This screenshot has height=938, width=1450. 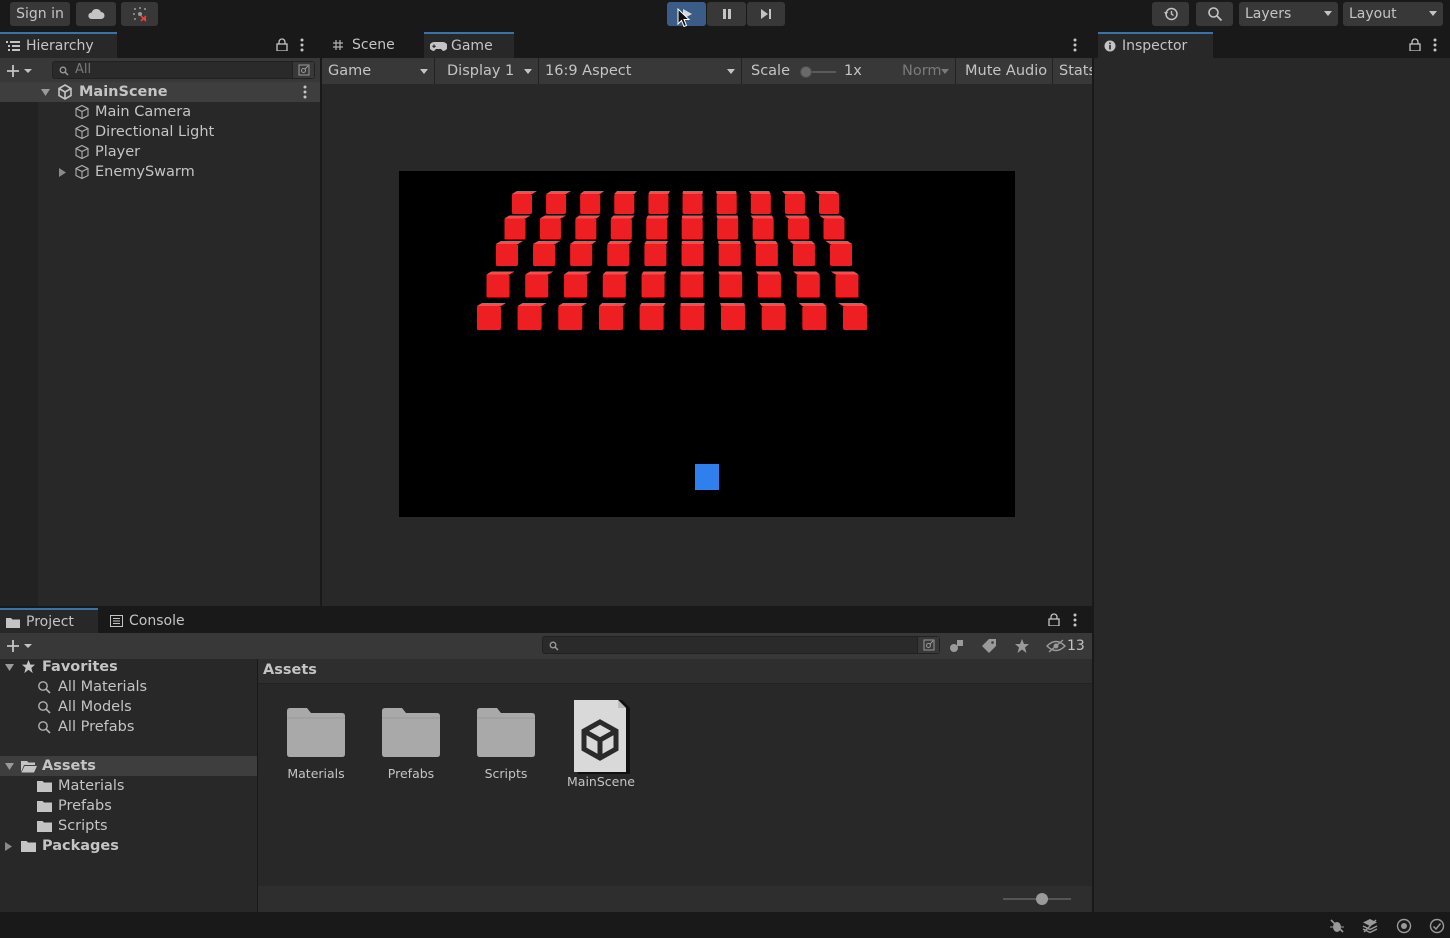 I want to click on star-icon, so click(x=28, y=666).